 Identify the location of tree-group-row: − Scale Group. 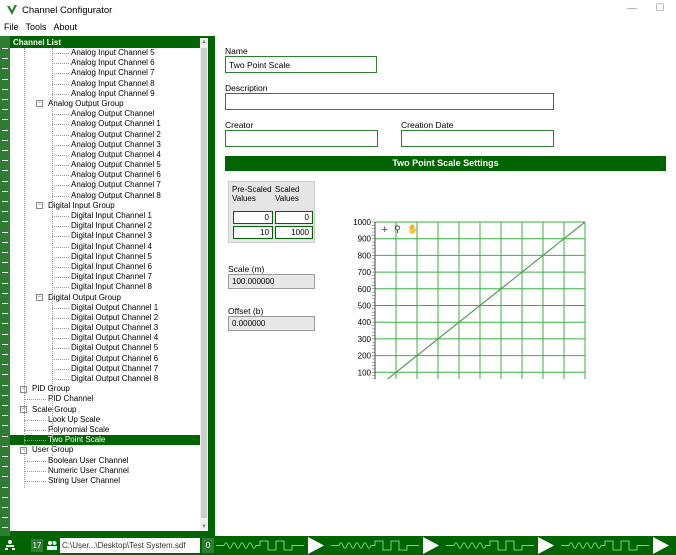
(105, 410).